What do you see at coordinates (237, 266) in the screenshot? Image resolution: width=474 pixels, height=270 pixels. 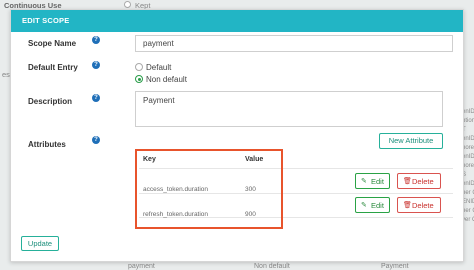 I see `background-table-row: payment Non default Payment` at bounding box center [237, 266].